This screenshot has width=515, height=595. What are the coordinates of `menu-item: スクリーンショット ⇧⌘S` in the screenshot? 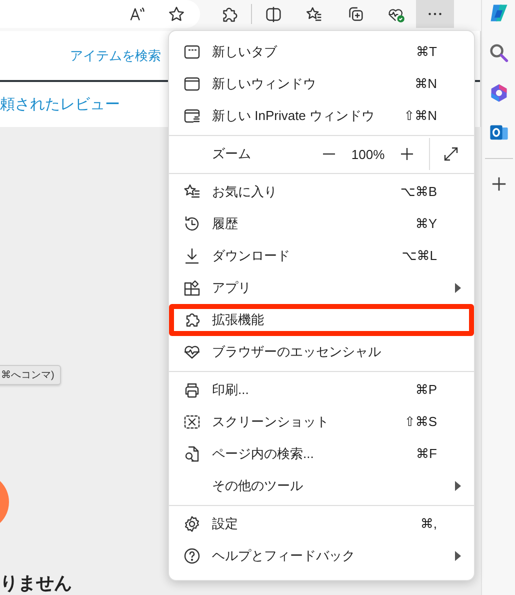 It's located at (321, 422).